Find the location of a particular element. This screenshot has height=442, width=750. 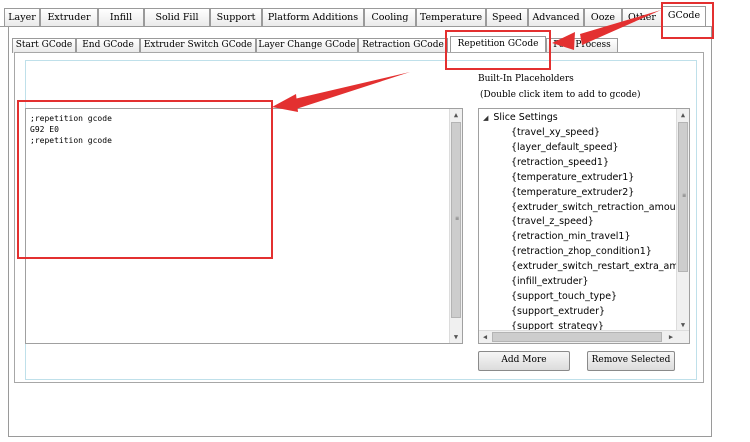

arrow-head-repetition is located at coordinates (563, 41).